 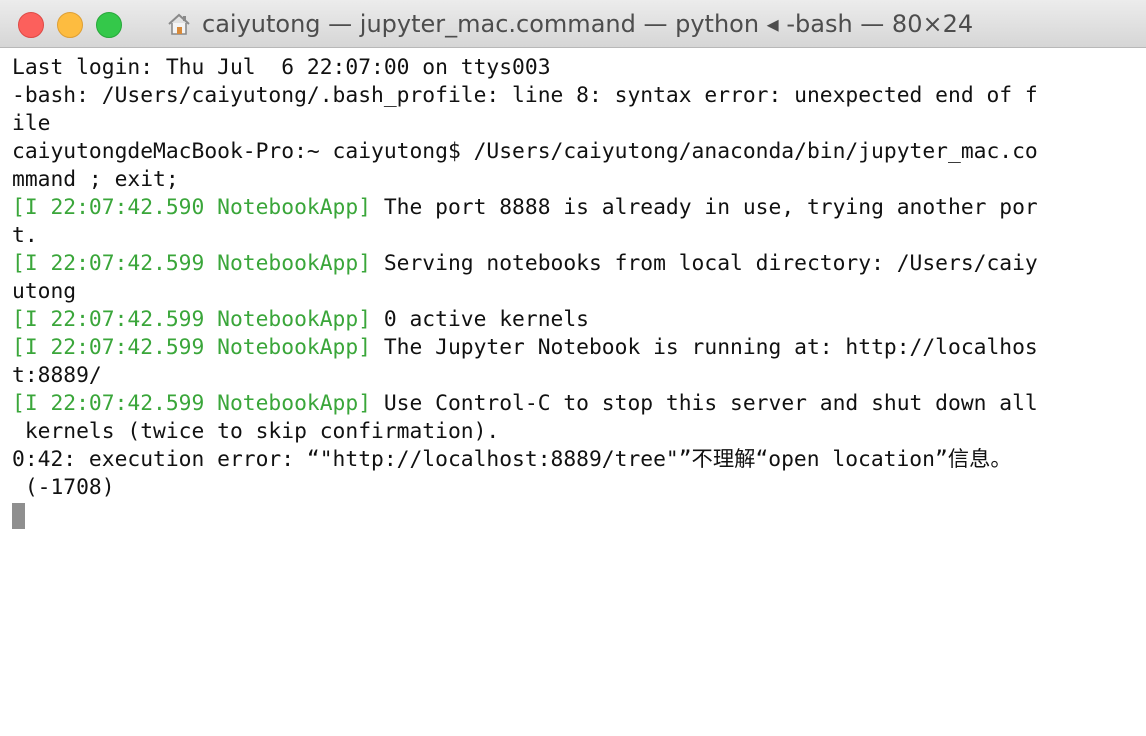 I want to click on line-text: mmand ; exit;, so click(x=95, y=179).